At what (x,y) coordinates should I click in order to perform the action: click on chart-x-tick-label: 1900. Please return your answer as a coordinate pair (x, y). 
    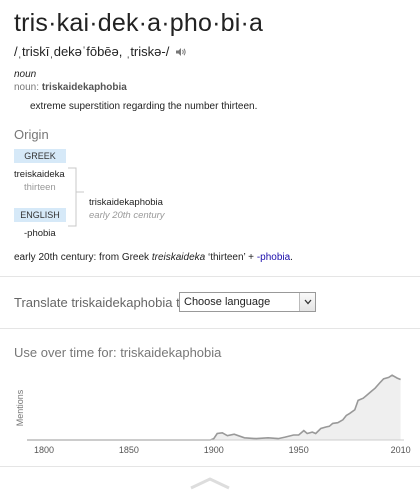
    Looking at the image, I should click on (214, 450).